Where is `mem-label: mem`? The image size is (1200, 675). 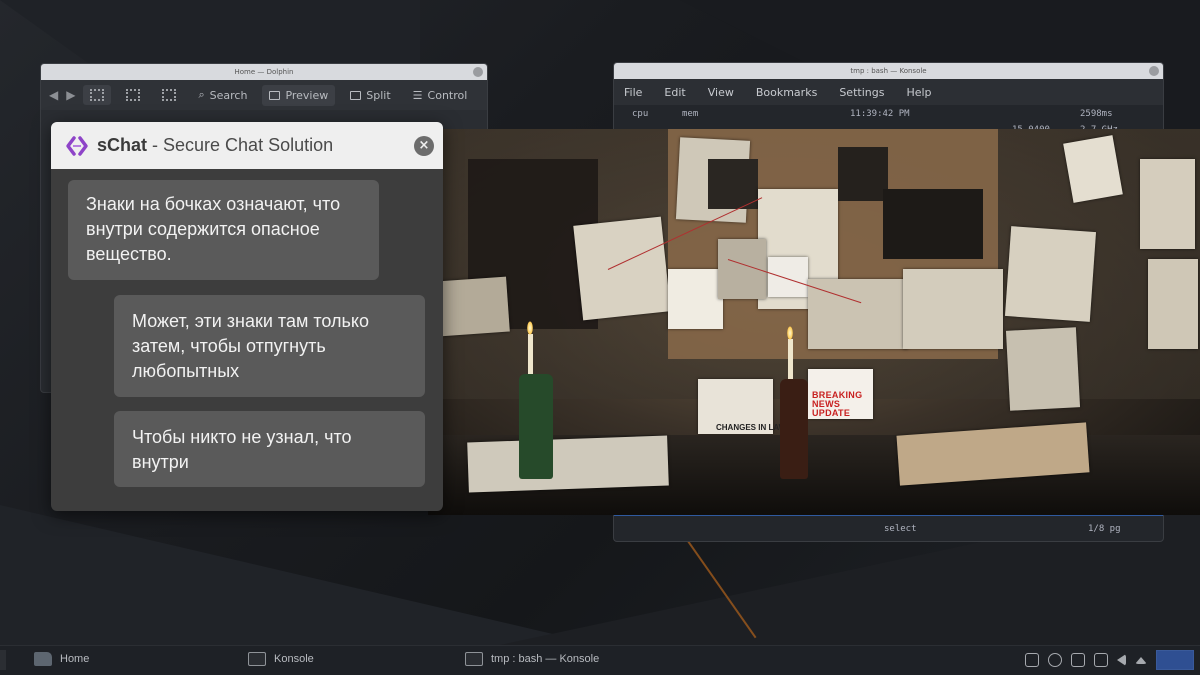
mem-label: mem is located at coordinates (690, 114).